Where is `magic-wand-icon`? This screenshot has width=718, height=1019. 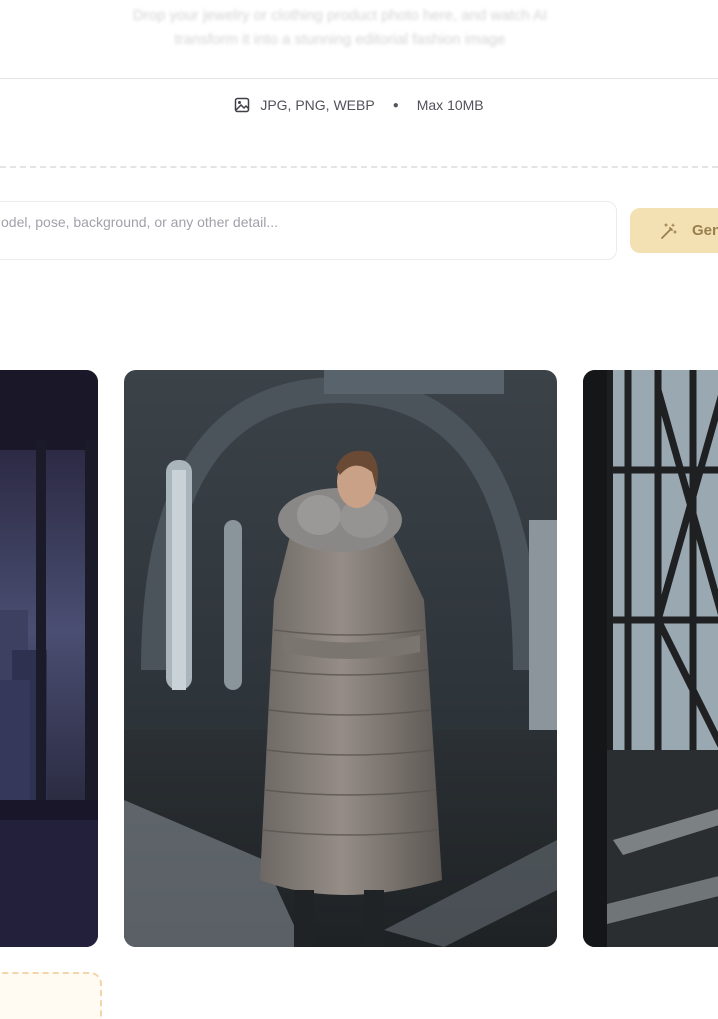
magic-wand-icon is located at coordinates (669, 230).